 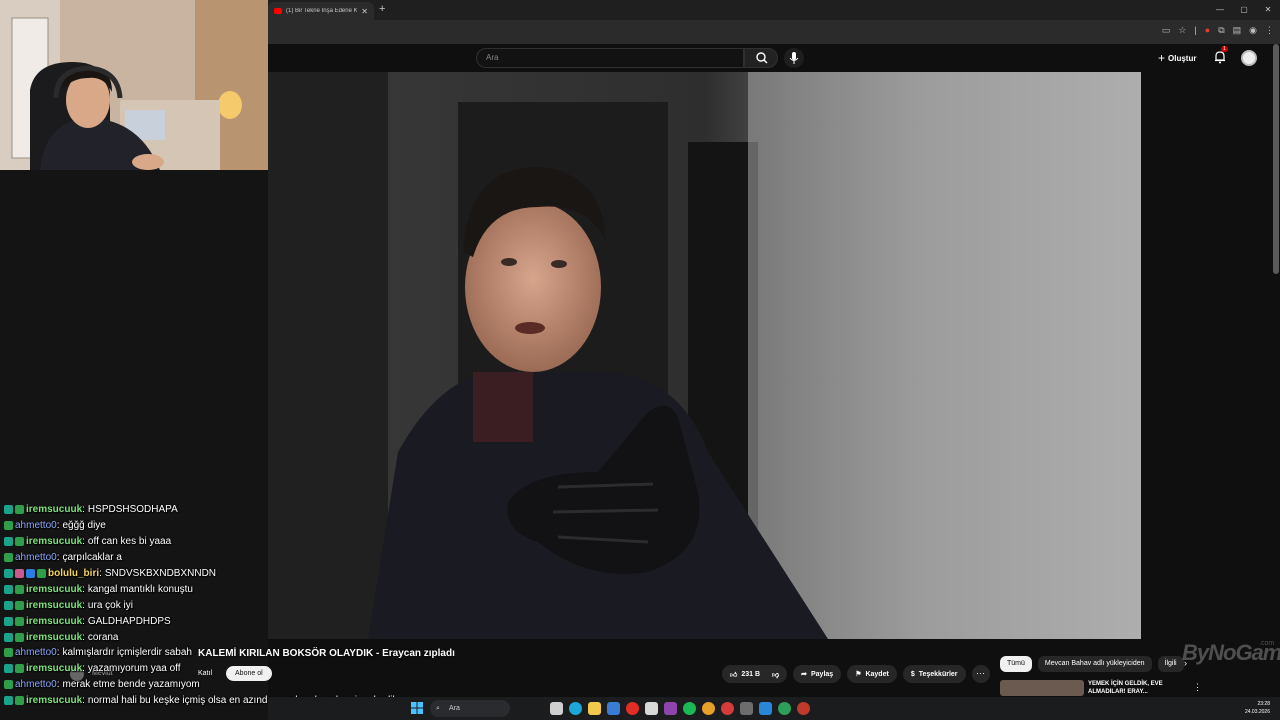 I want to click on obs-icon, so click(x=727, y=708).